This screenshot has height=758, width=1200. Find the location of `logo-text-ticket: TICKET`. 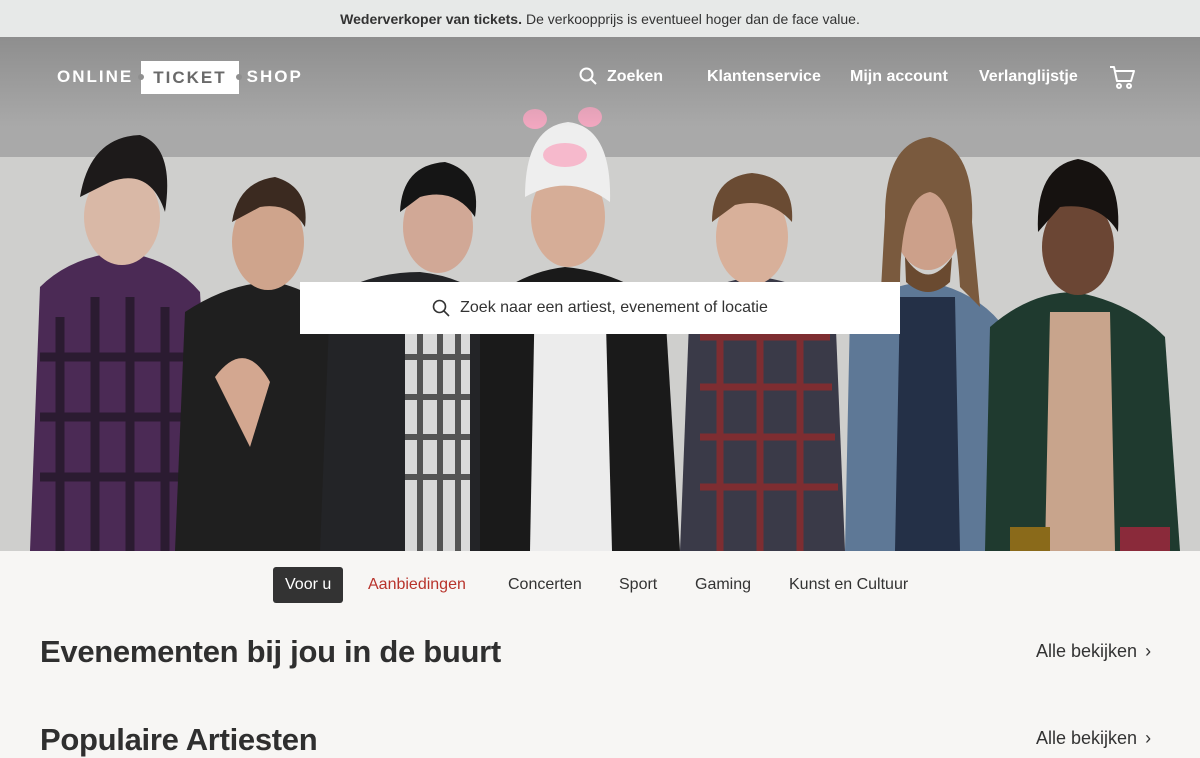

logo-text-ticket: TICKET is located at coordinates (190, 77).